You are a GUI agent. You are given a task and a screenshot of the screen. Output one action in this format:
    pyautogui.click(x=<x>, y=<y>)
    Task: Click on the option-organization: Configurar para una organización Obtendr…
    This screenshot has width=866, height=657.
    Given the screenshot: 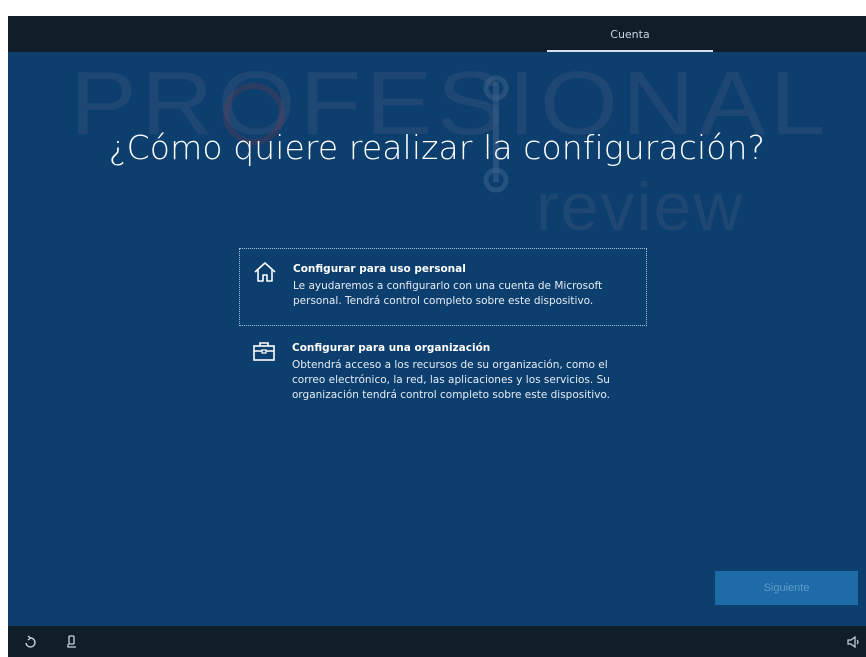 What is the action you would take?
    pyautogui.click(x=443, y=385)
    